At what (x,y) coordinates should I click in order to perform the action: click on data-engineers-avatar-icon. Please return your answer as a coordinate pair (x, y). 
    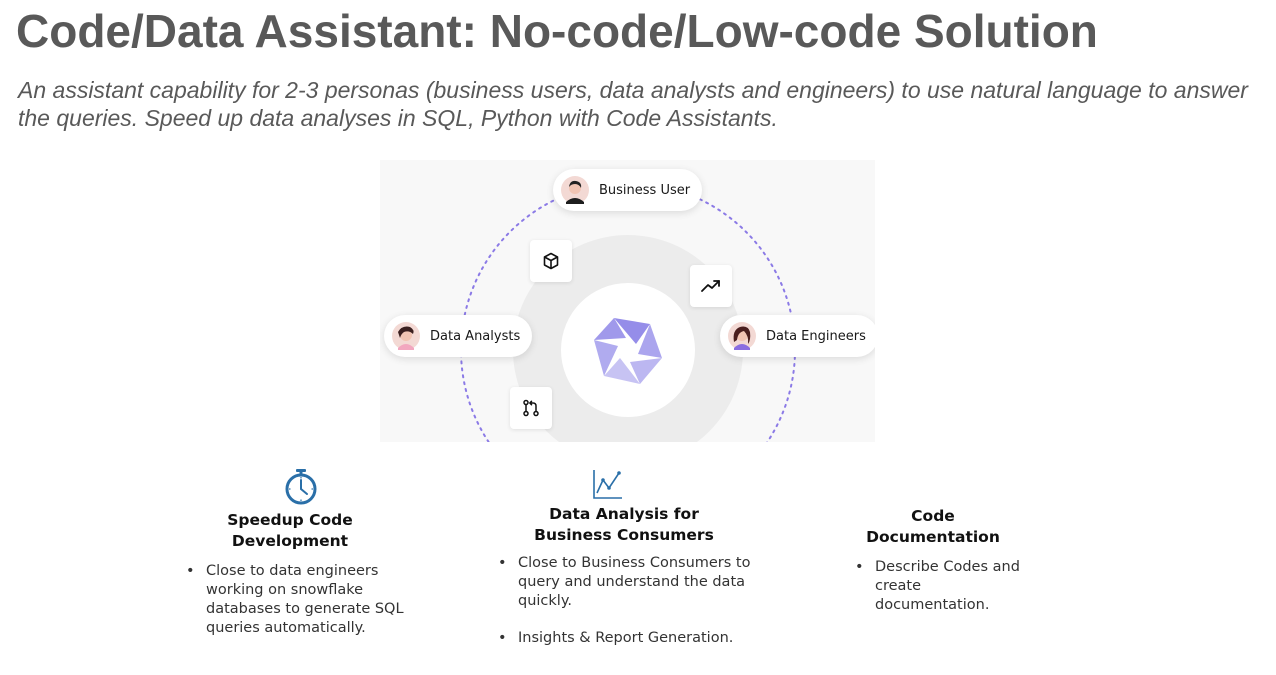
    Looking at the image, I should click on (742, 336).